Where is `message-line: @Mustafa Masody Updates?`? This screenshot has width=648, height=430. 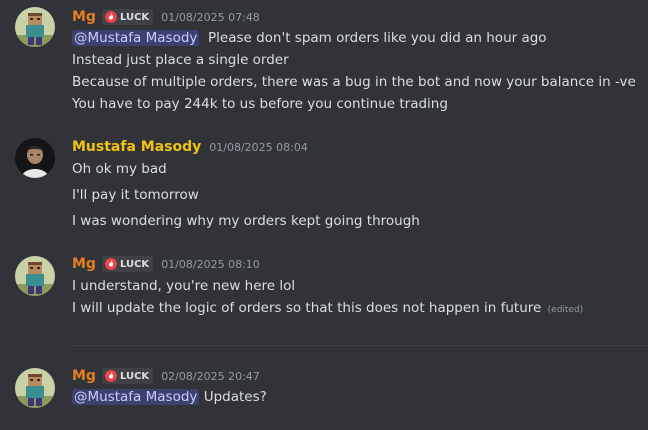
message-line: @Mustafa Masody Updates? is located at coordinates (169, 397).